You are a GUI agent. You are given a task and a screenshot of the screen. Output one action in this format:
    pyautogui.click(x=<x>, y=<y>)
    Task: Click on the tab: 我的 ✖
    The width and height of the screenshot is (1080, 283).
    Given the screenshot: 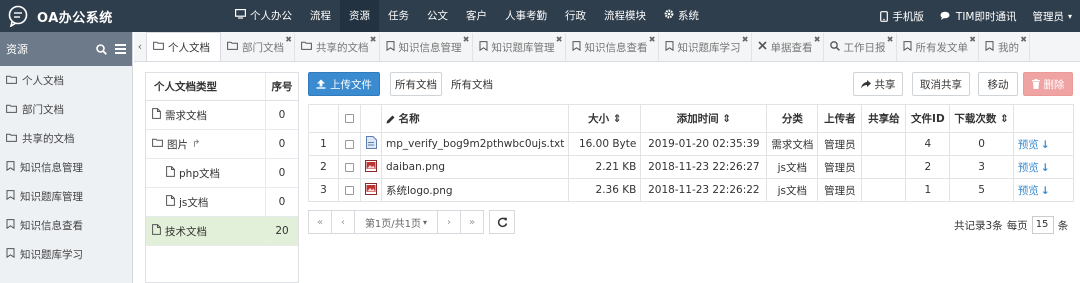 What is the action you would take?
    pyautogui.click(x=1004, y=47)
    